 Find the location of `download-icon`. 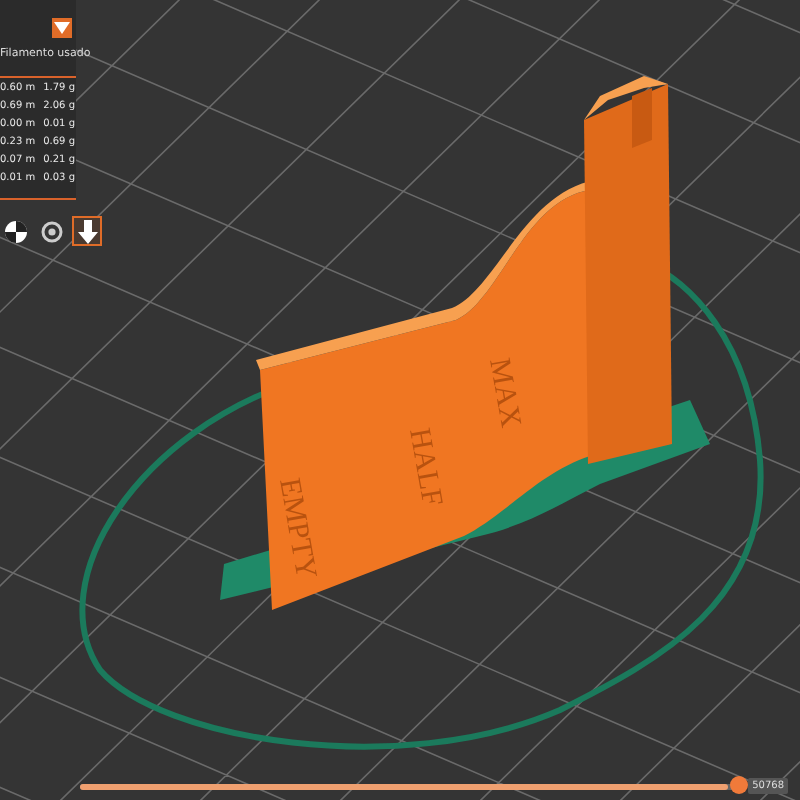

download-icon is located at coordinates (87, 231).